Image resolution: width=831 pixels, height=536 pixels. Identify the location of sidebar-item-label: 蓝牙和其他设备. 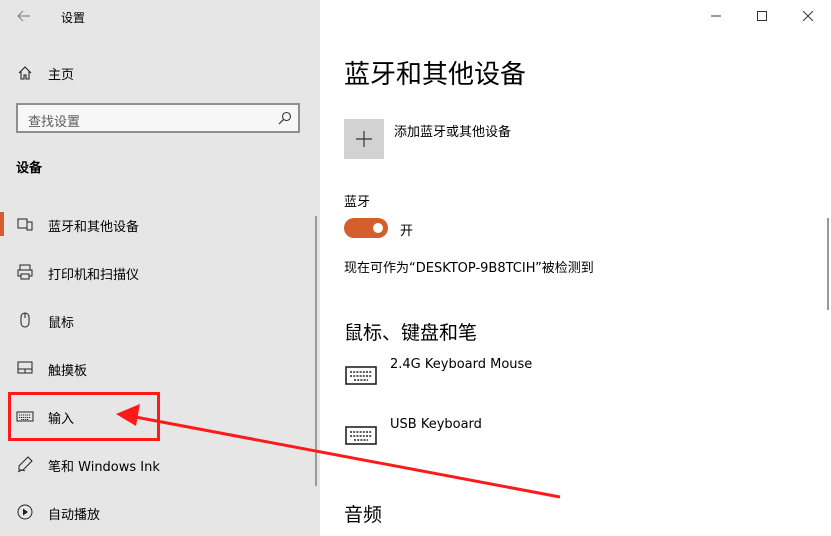
(94, 227).